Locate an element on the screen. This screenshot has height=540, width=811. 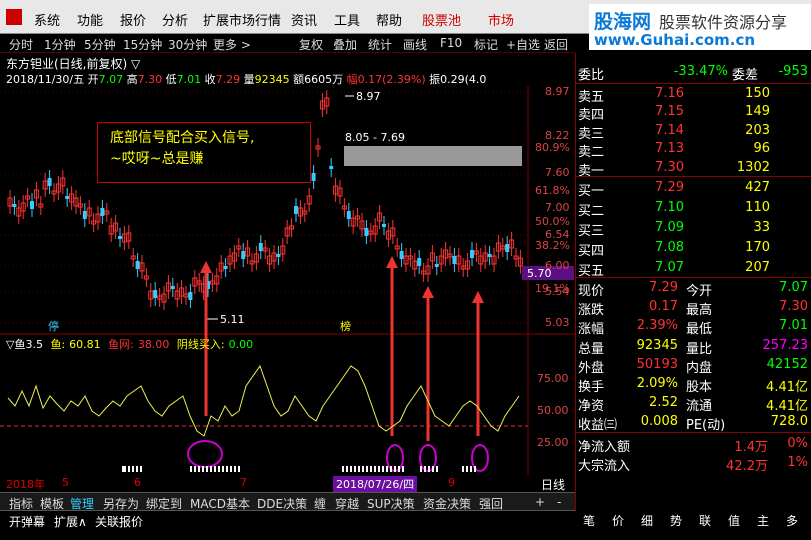
stock-amount: 6605万 is located at coordinates (324, 79).